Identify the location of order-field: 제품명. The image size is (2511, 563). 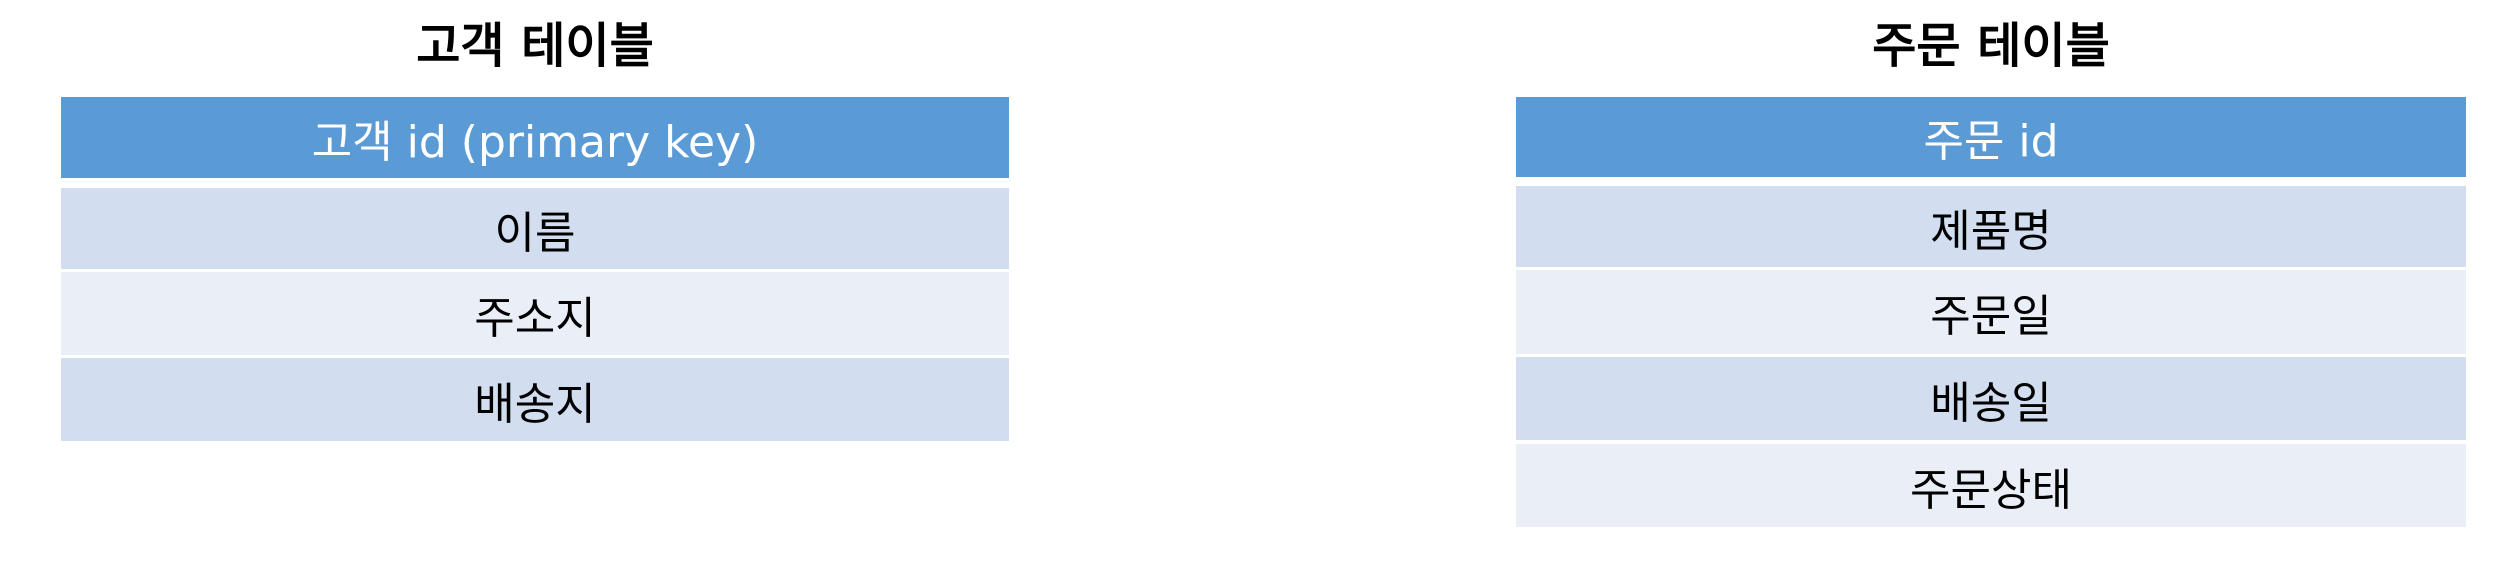
(1991, 226).